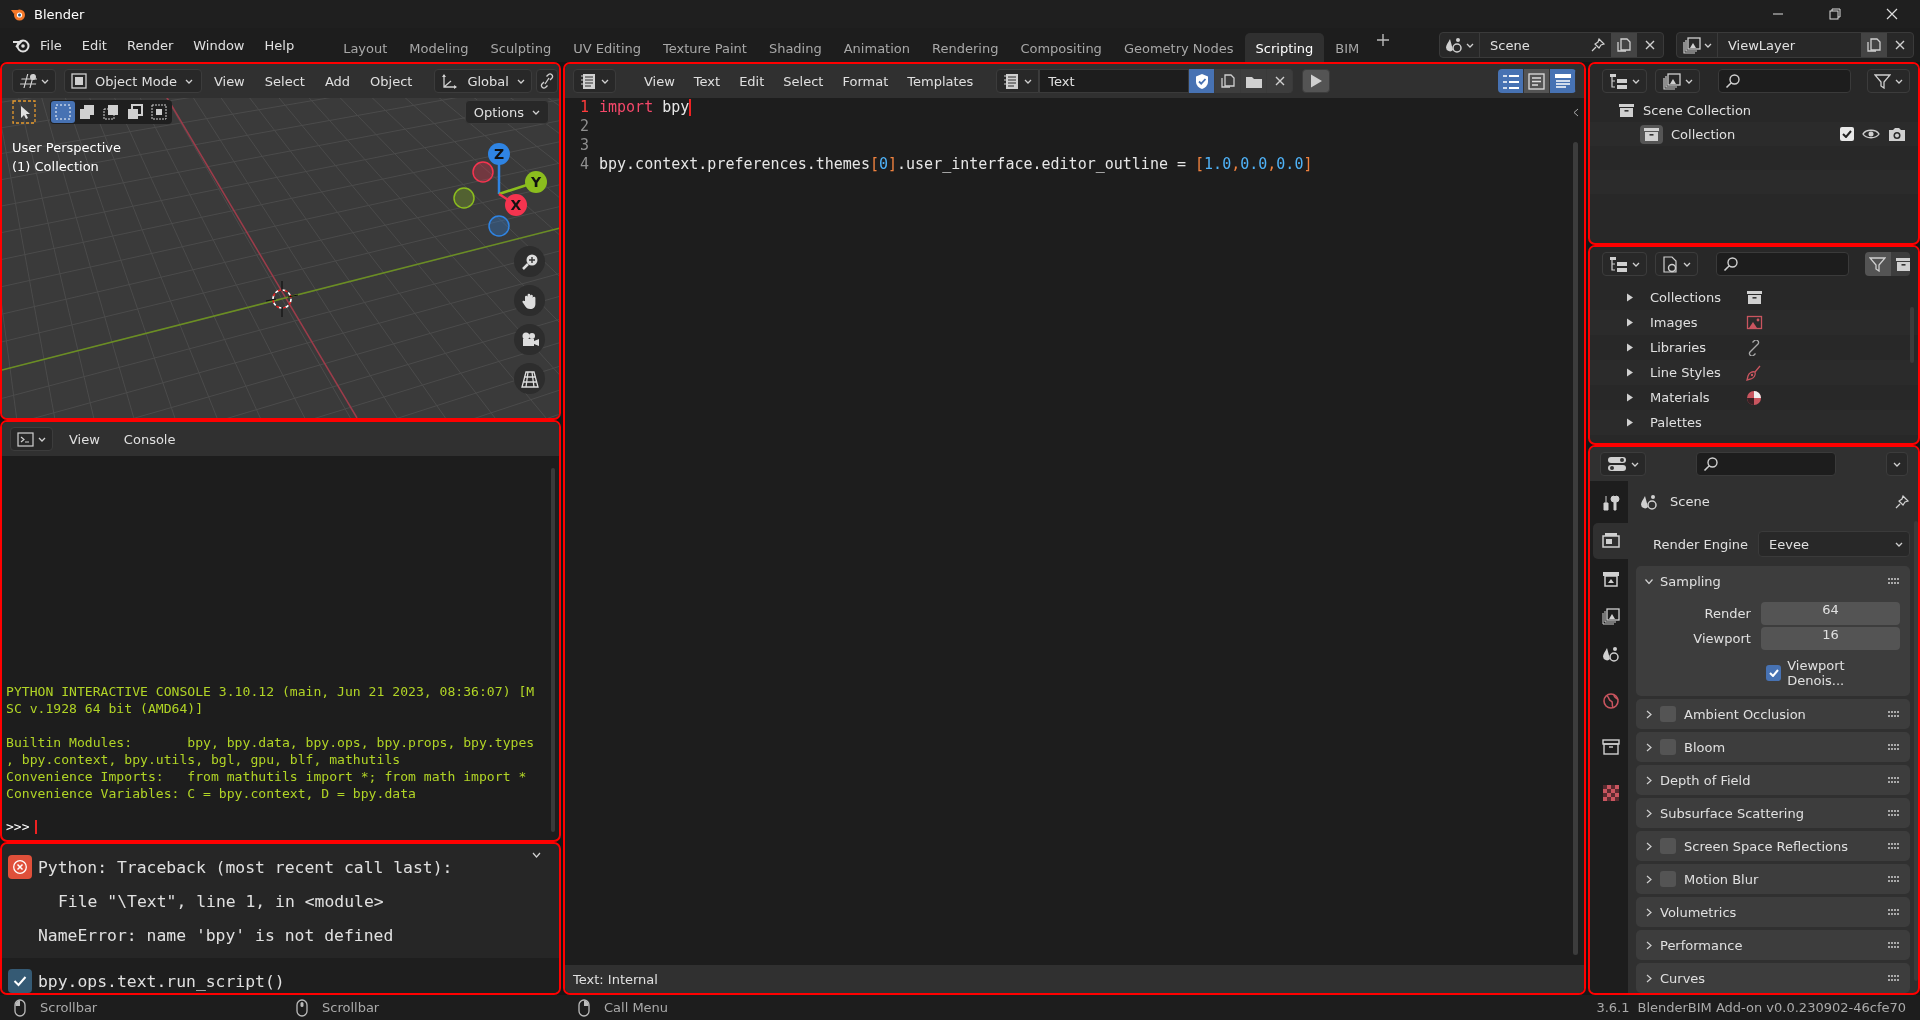 Image resolution: width=1920 pixels, height=1020 pixels. I want to click on menu-item: Format, so click(865, 81).